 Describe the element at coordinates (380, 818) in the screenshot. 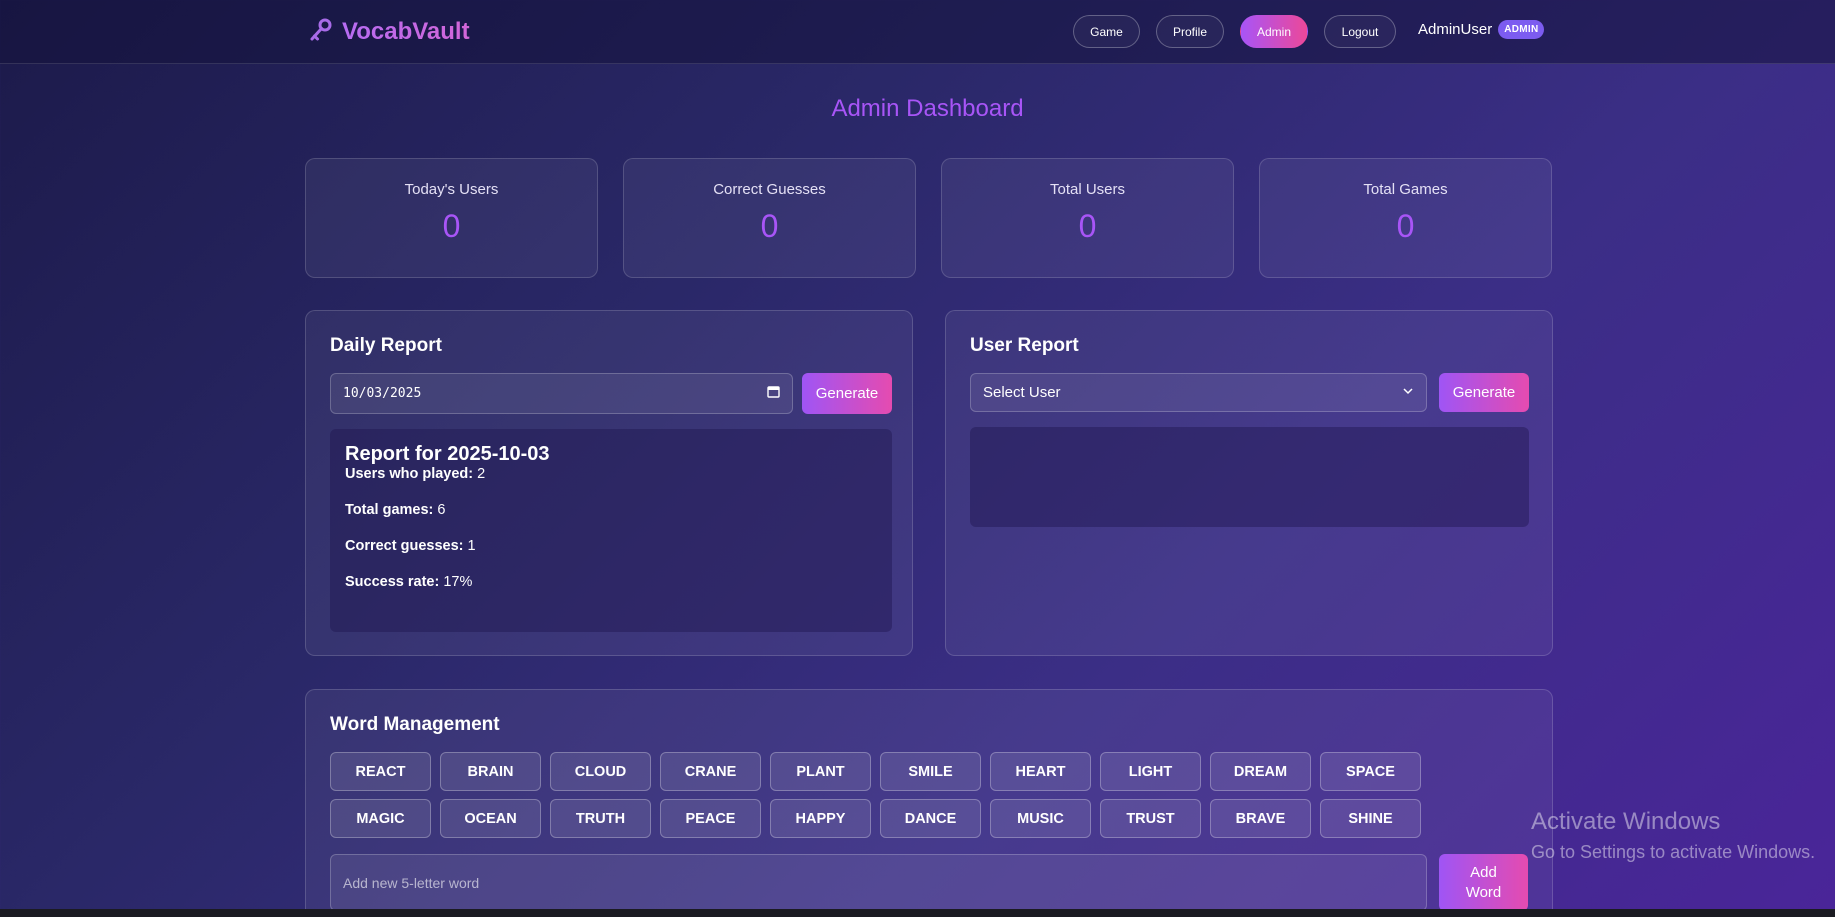

I see `word-chip: MAGIC` at that location.